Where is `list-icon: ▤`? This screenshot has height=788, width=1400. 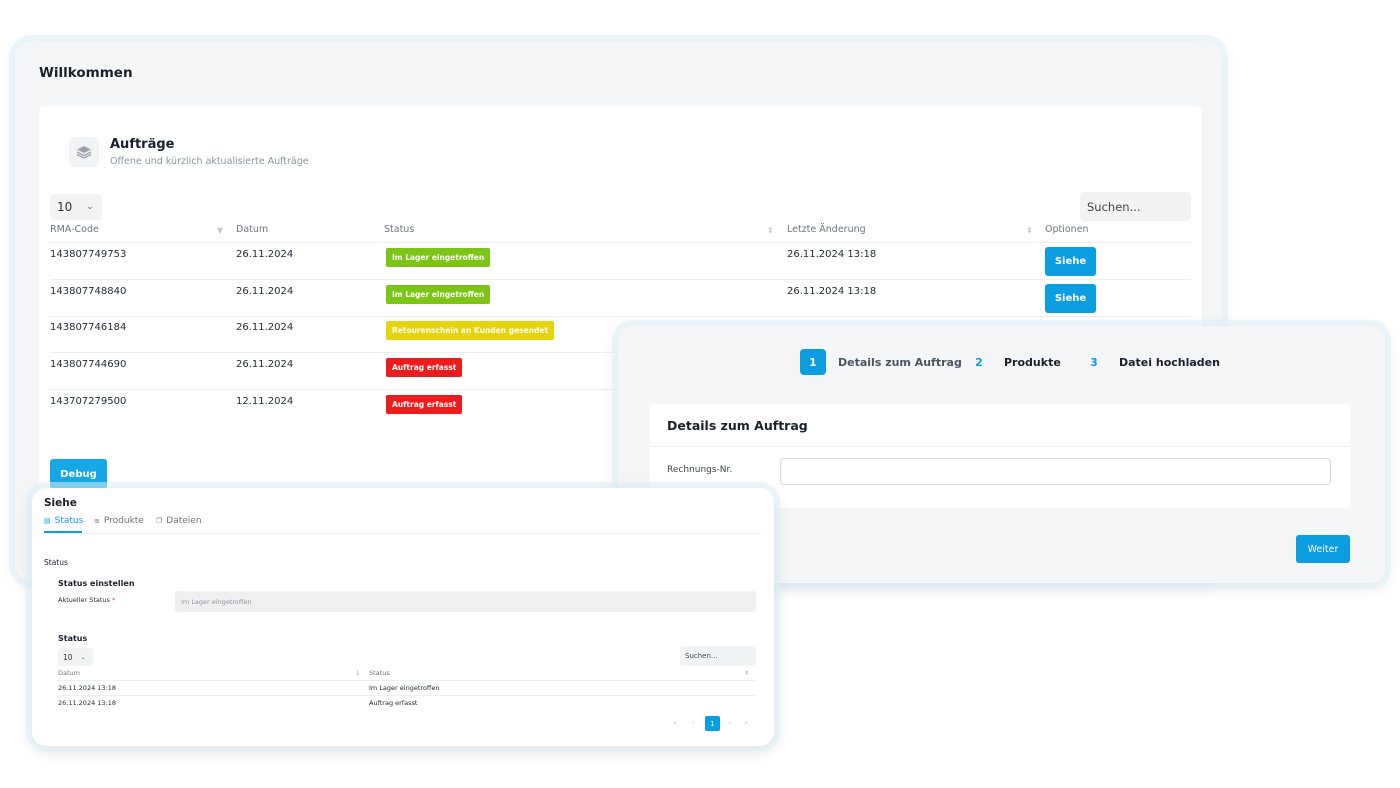
list-icon: ▤ is located at coordinates (47, 521).